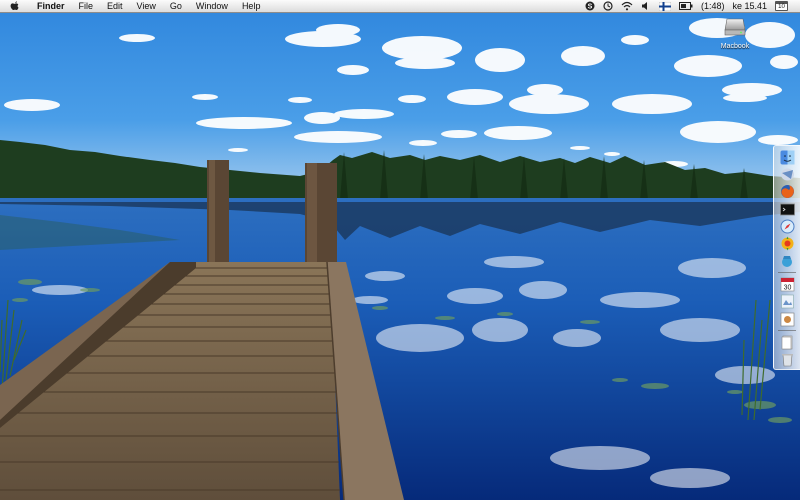 The image size is (800, 500). I want to click on hard-drive-desktop-icon: Macbook, so click(735, 33).